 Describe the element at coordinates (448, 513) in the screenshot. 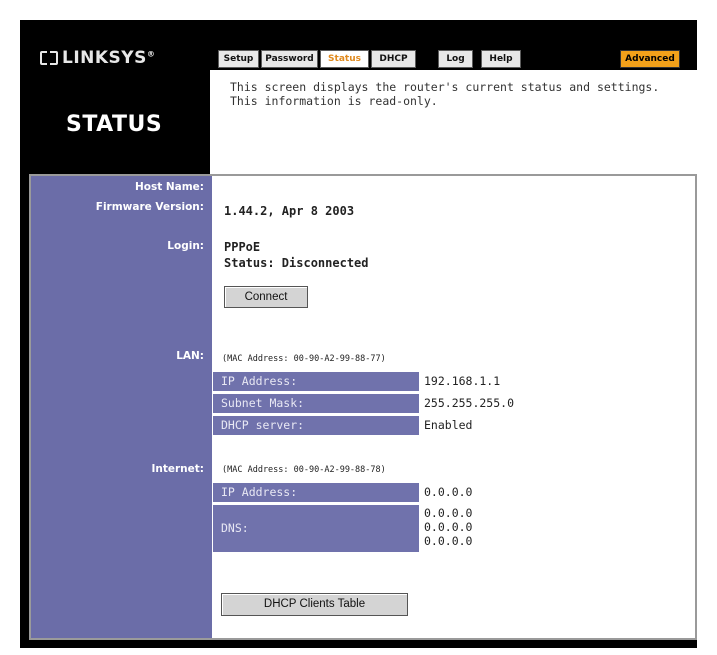

I see `dns-primary: 0.0.0.0` at that location.